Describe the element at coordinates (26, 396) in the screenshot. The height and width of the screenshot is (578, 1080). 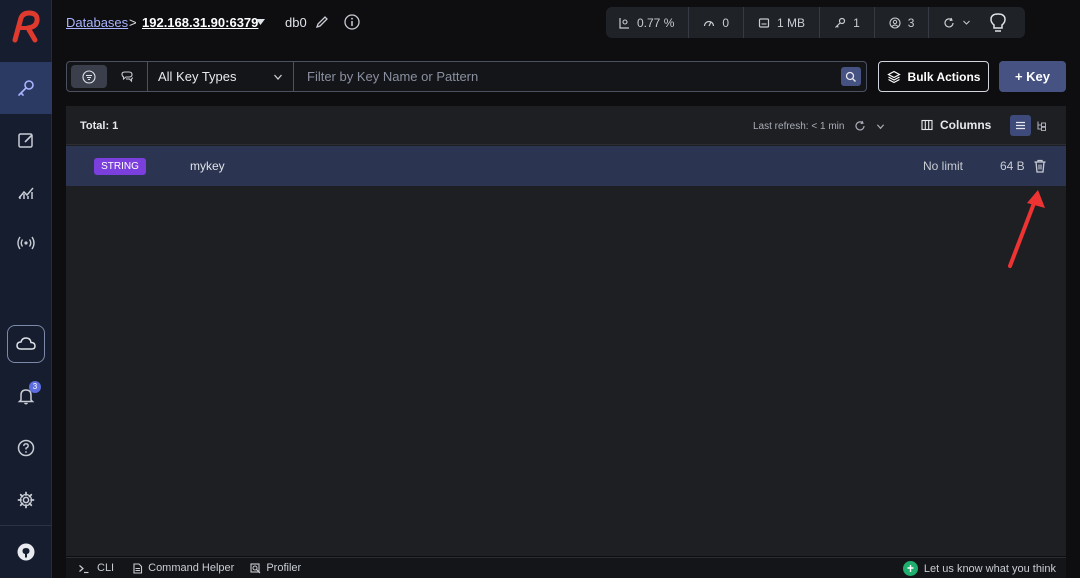
I see `notifications-button` at that location.